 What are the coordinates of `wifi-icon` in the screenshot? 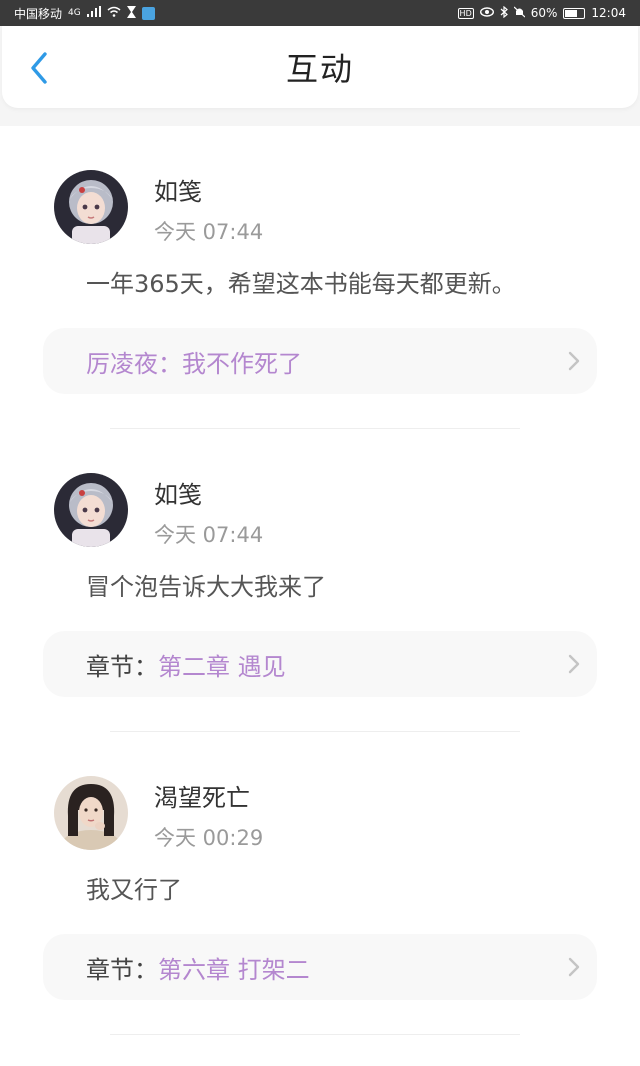 It's located at (114, 13).